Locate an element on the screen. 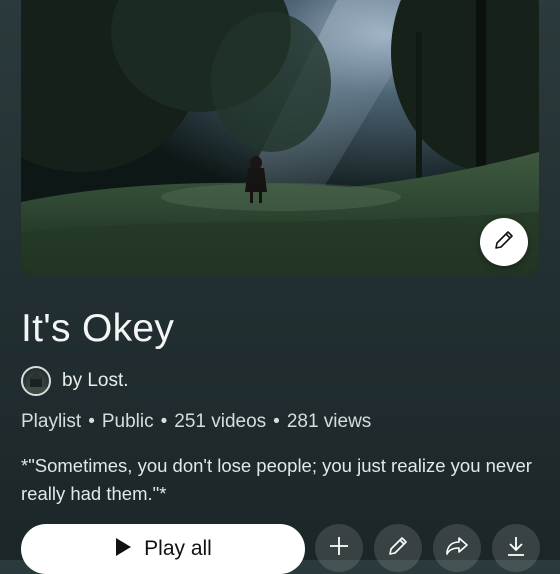  avatar is located at coordinates (36, 381).